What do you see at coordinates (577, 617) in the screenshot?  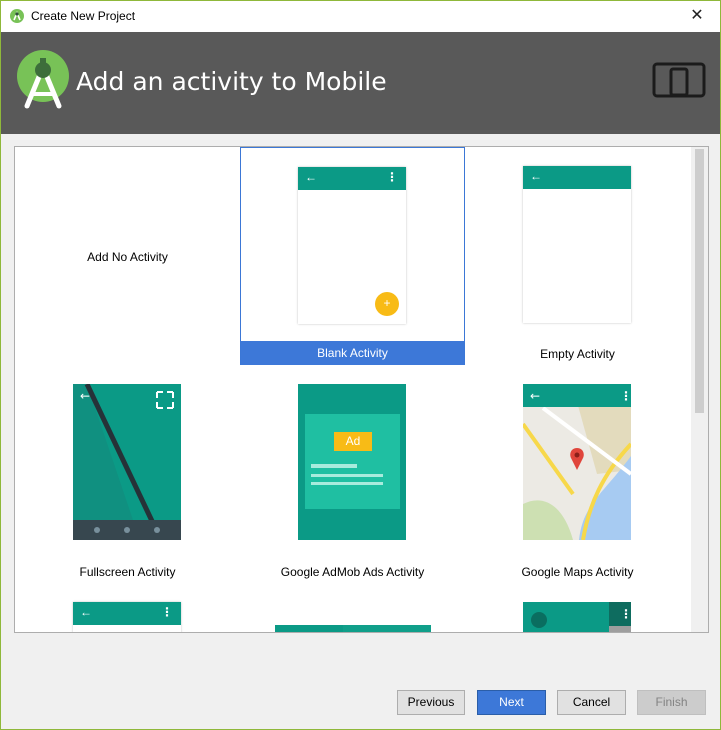 I see `partial-preview-3: ⋮` at bounding box center [577, 617].